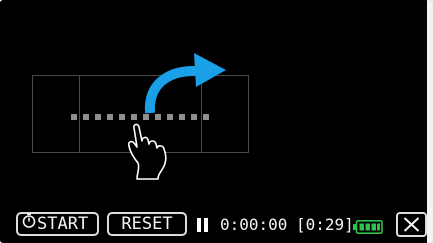  Describe the element at coordinates (202, 225) in the screenshot. I see `pause-icon` at that location.